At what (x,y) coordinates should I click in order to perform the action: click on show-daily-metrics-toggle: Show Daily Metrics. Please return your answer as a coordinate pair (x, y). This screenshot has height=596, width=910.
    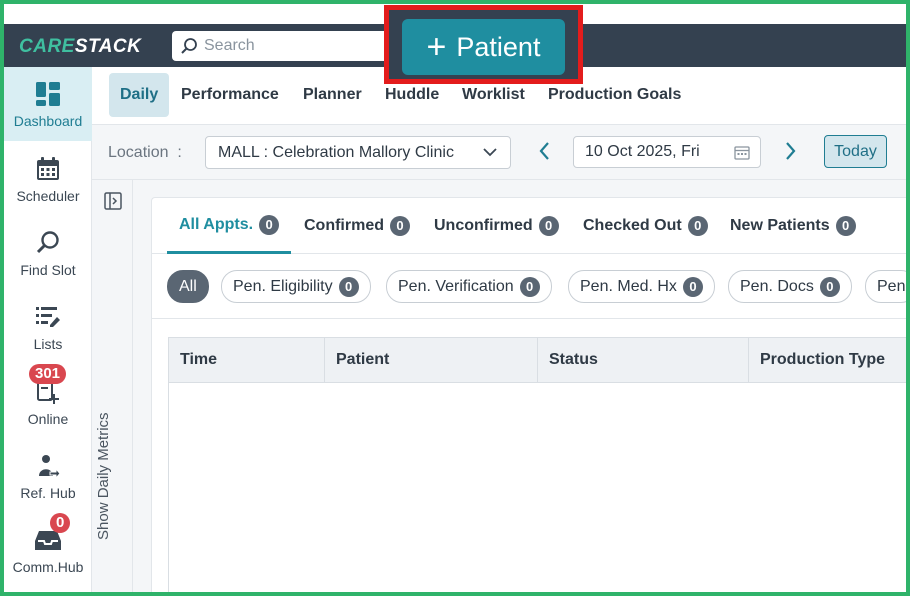
    Looking at the image, I should click on (103, 476).